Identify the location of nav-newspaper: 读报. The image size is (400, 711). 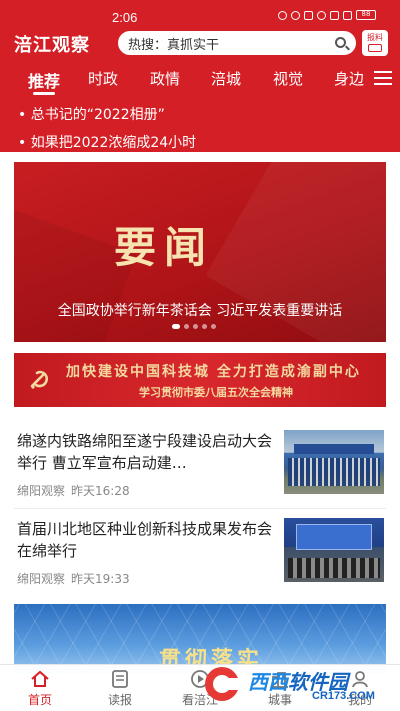
(120, 688).